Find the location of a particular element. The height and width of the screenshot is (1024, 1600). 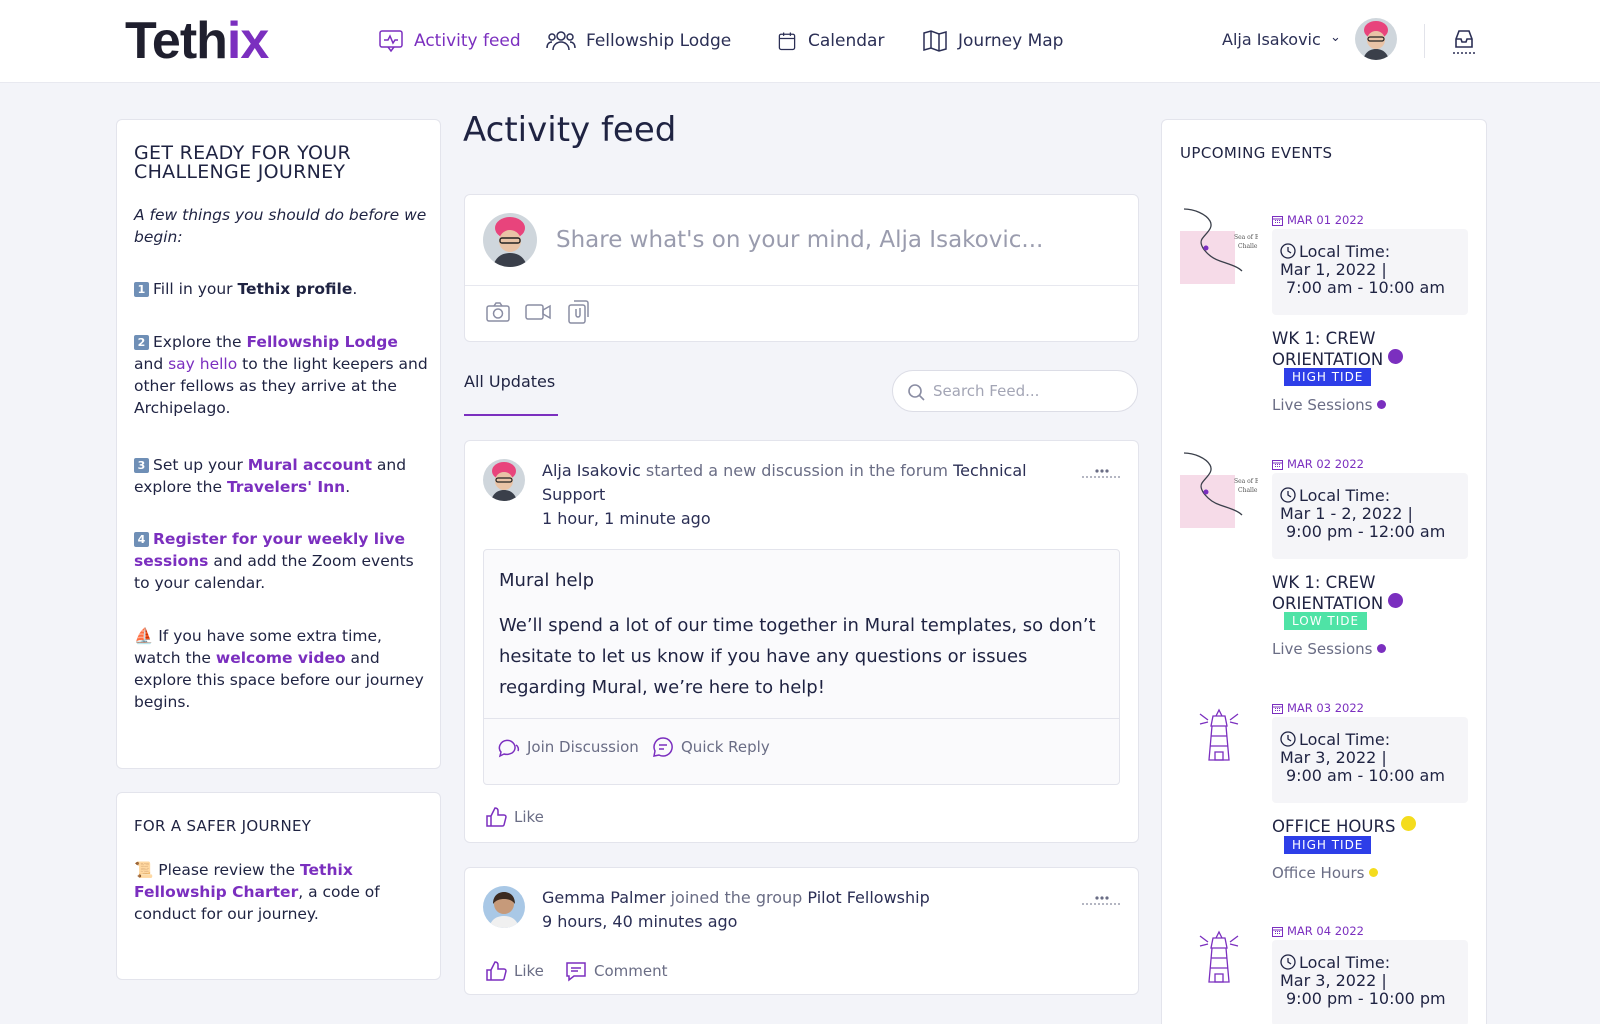

chevron-down-icon: ⌄ is located at coordinates (1335, 37).